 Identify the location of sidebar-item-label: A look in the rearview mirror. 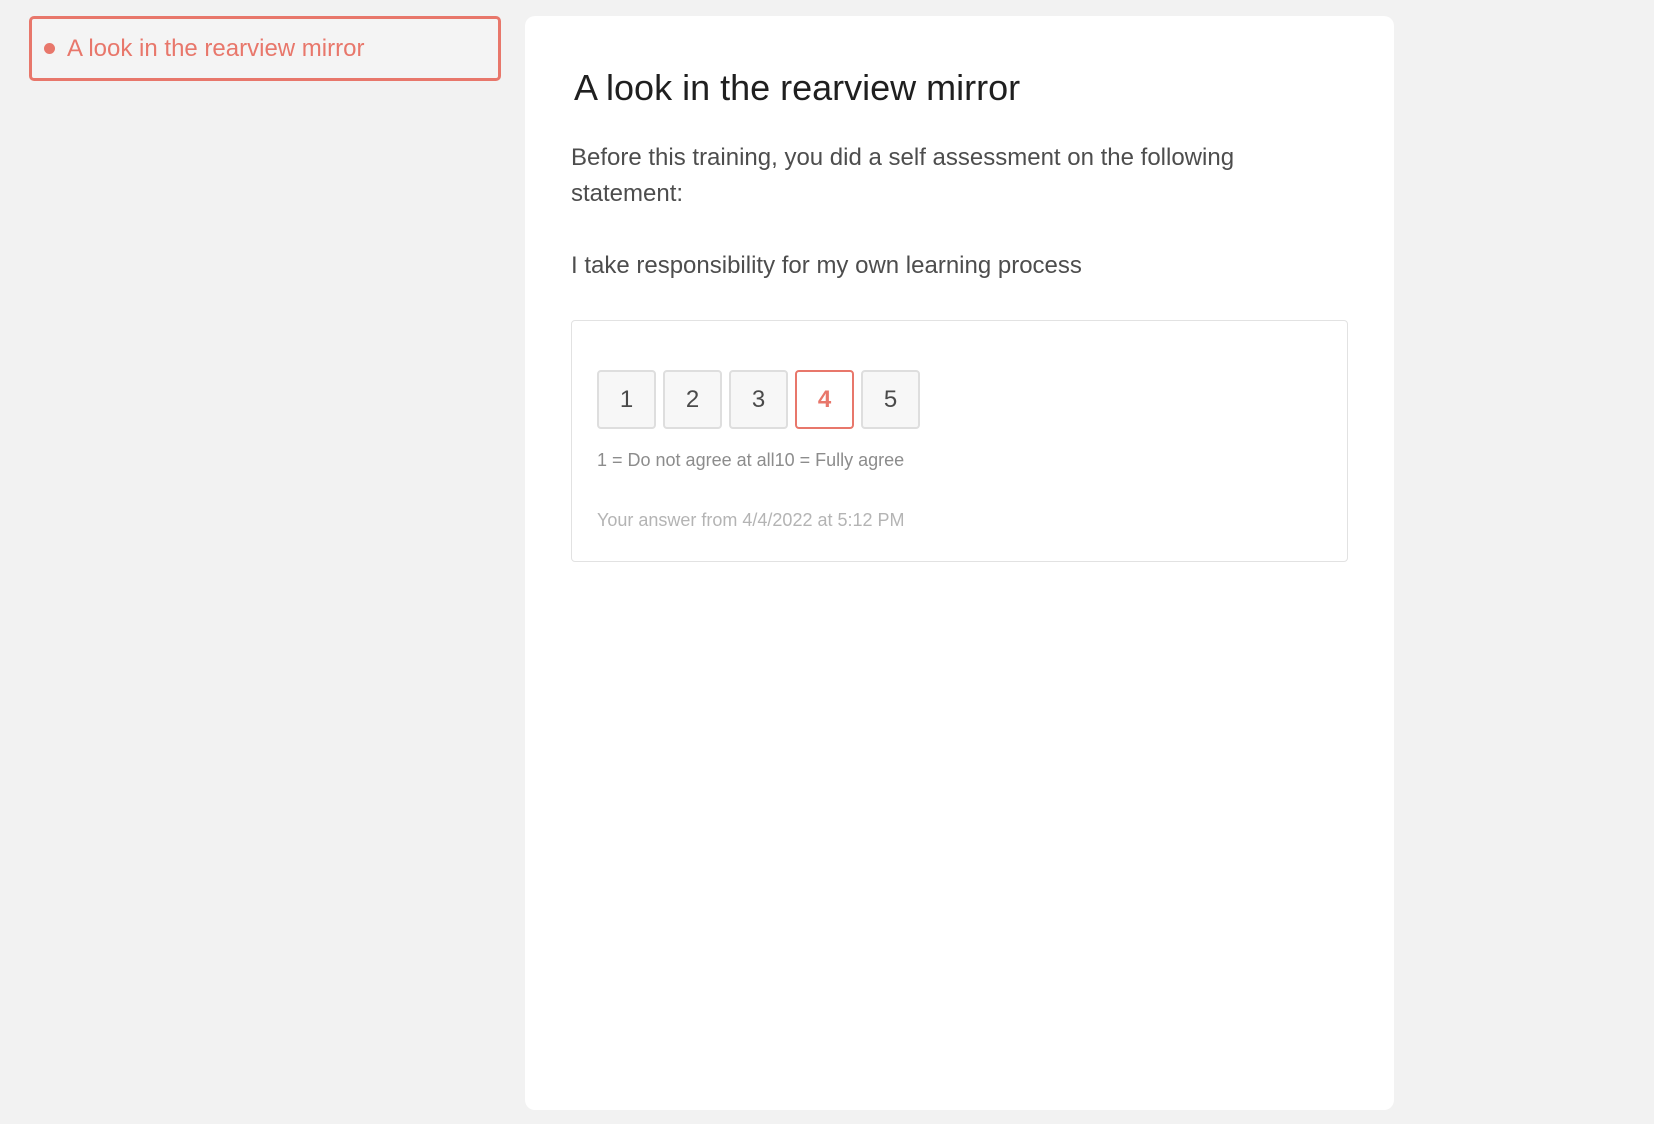
(216, 48).